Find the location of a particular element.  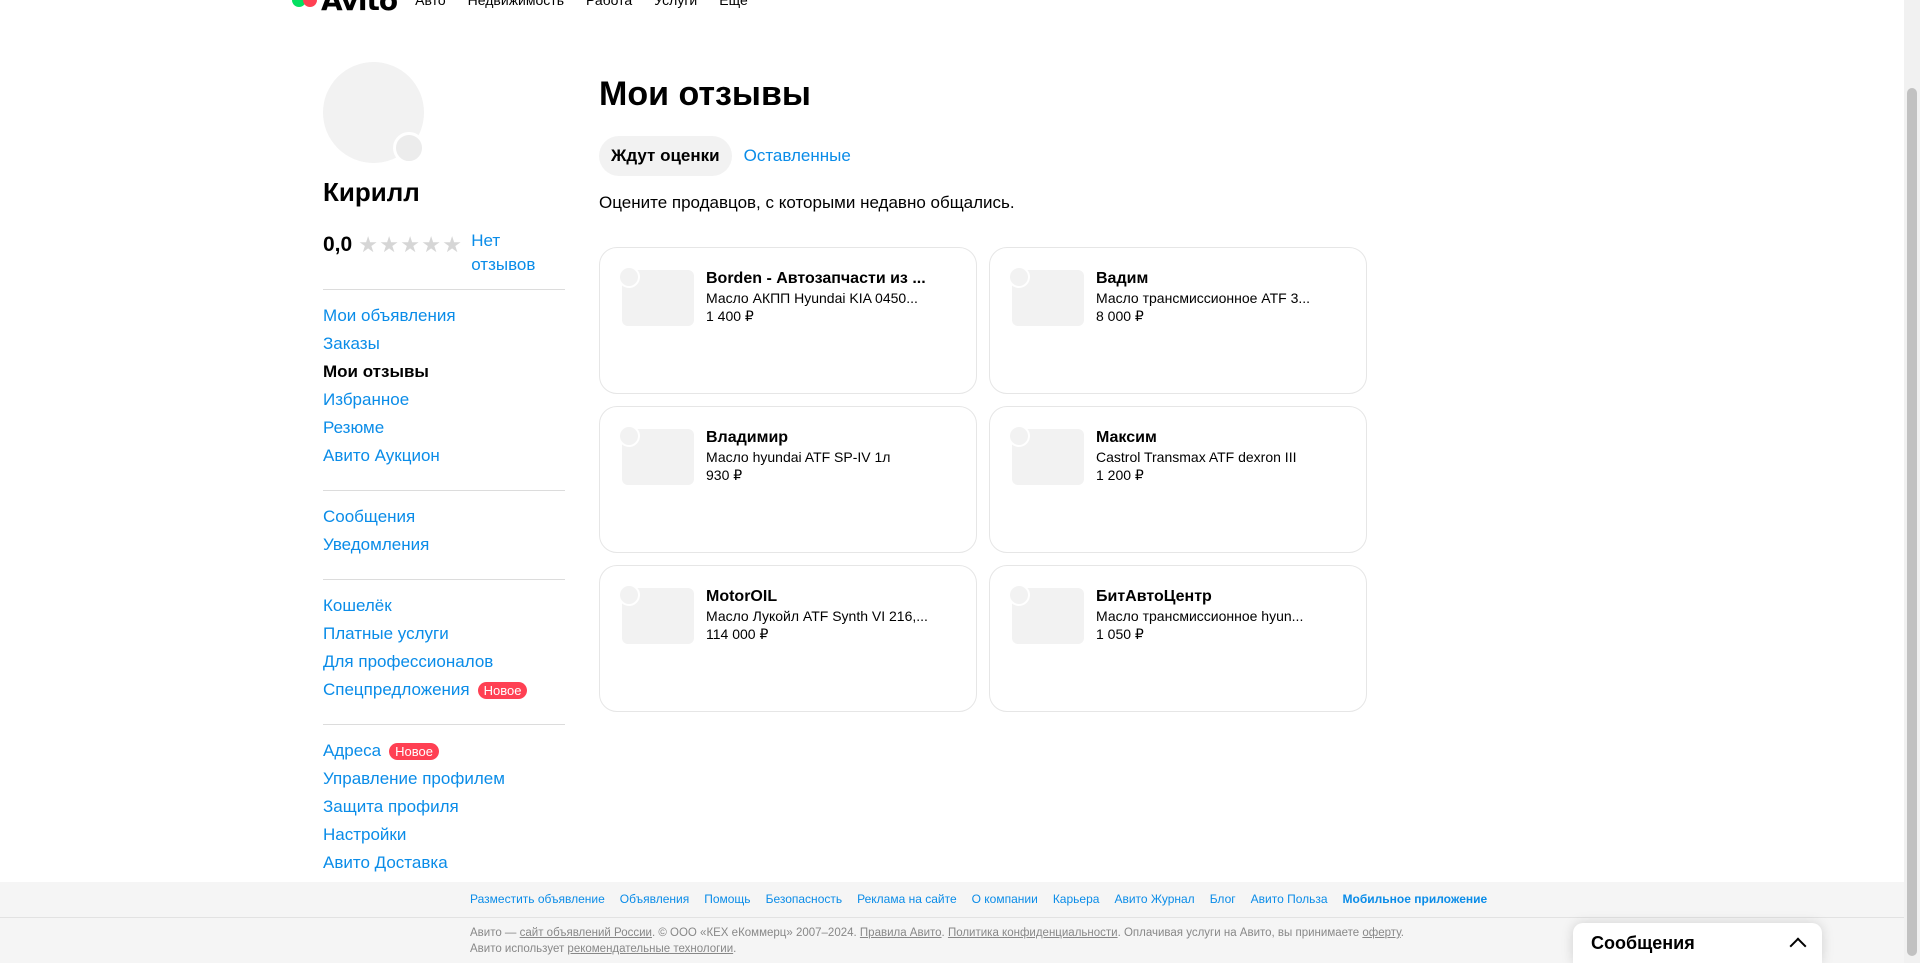

no-reviews-link: Нет отзывов is located at coordinates (511, 253).